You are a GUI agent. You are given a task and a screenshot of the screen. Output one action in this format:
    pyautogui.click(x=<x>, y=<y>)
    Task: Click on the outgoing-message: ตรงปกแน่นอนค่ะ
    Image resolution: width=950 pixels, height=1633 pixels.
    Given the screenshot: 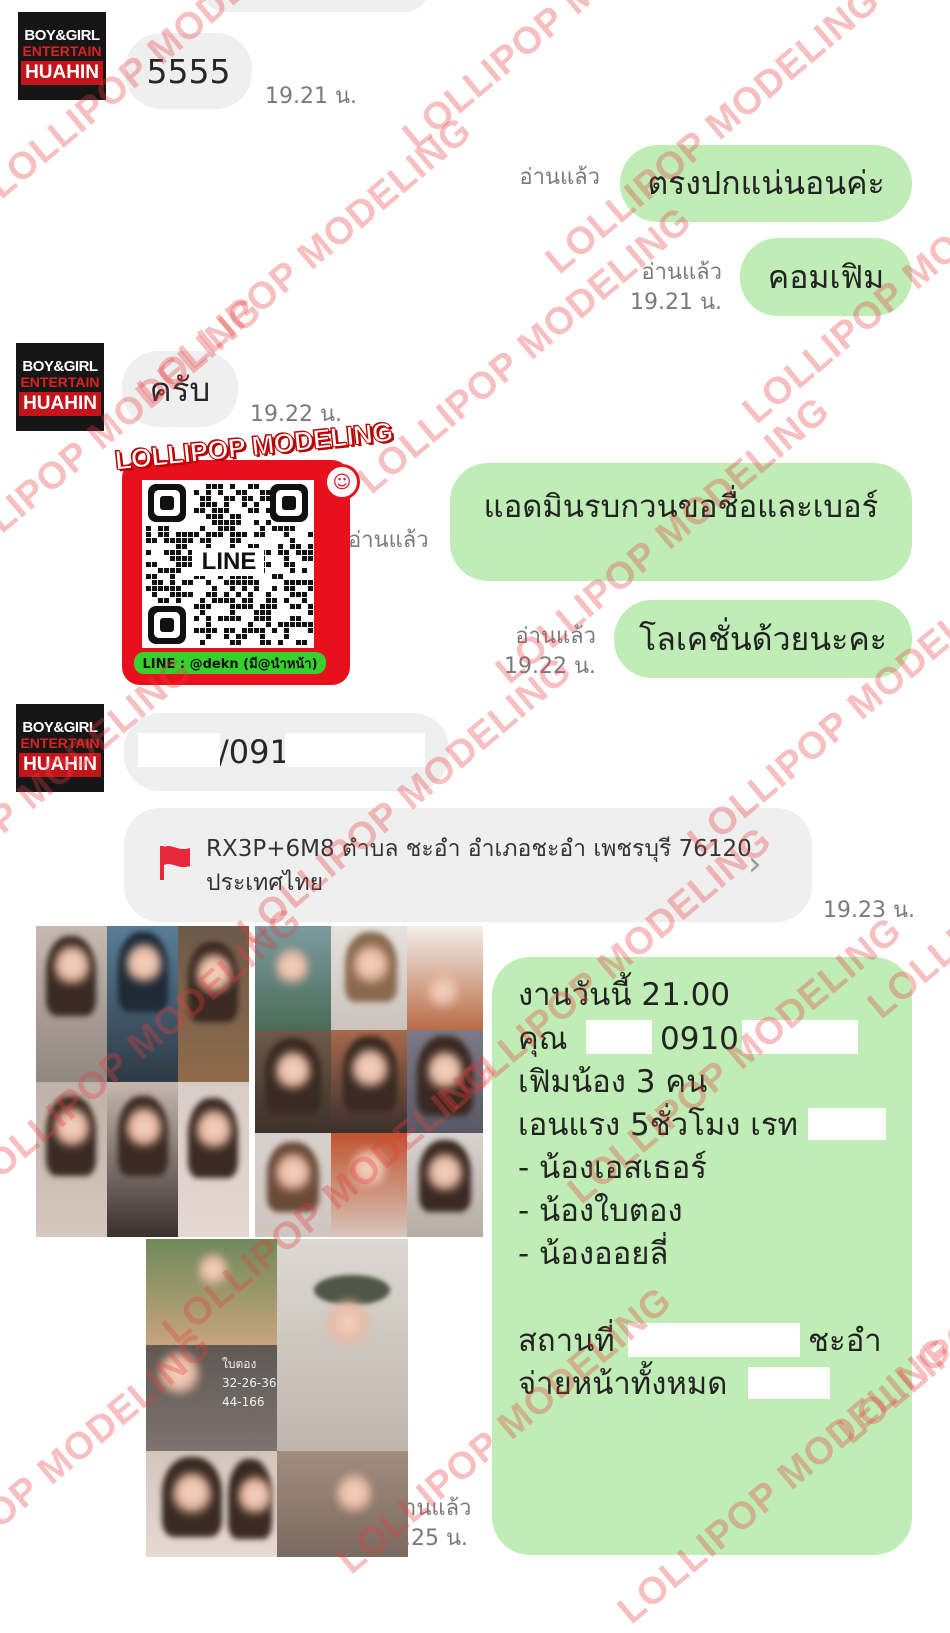 What is the action you would take?
    pyautogui.click(x=766, y=183)
    